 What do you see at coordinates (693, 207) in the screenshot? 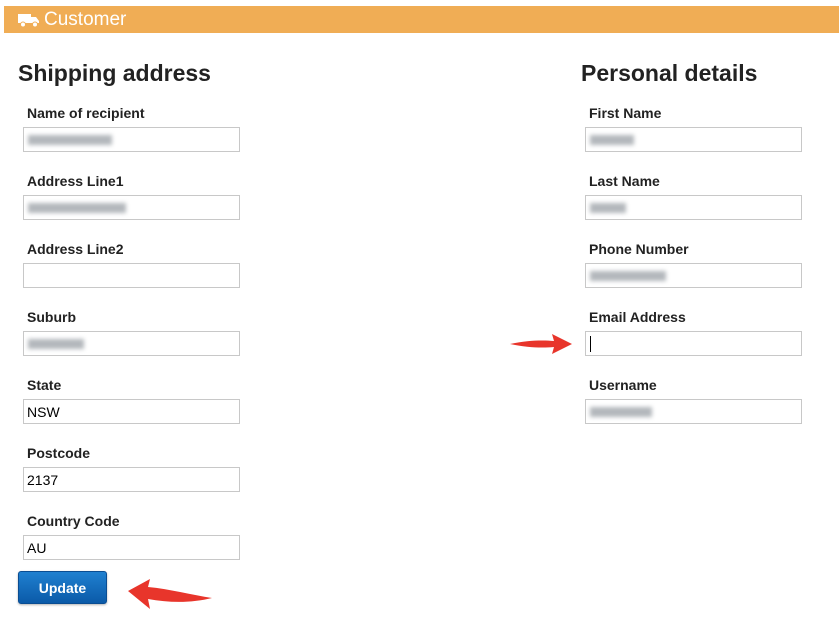
I see `last-name-field` at bounding box center [693, 207].